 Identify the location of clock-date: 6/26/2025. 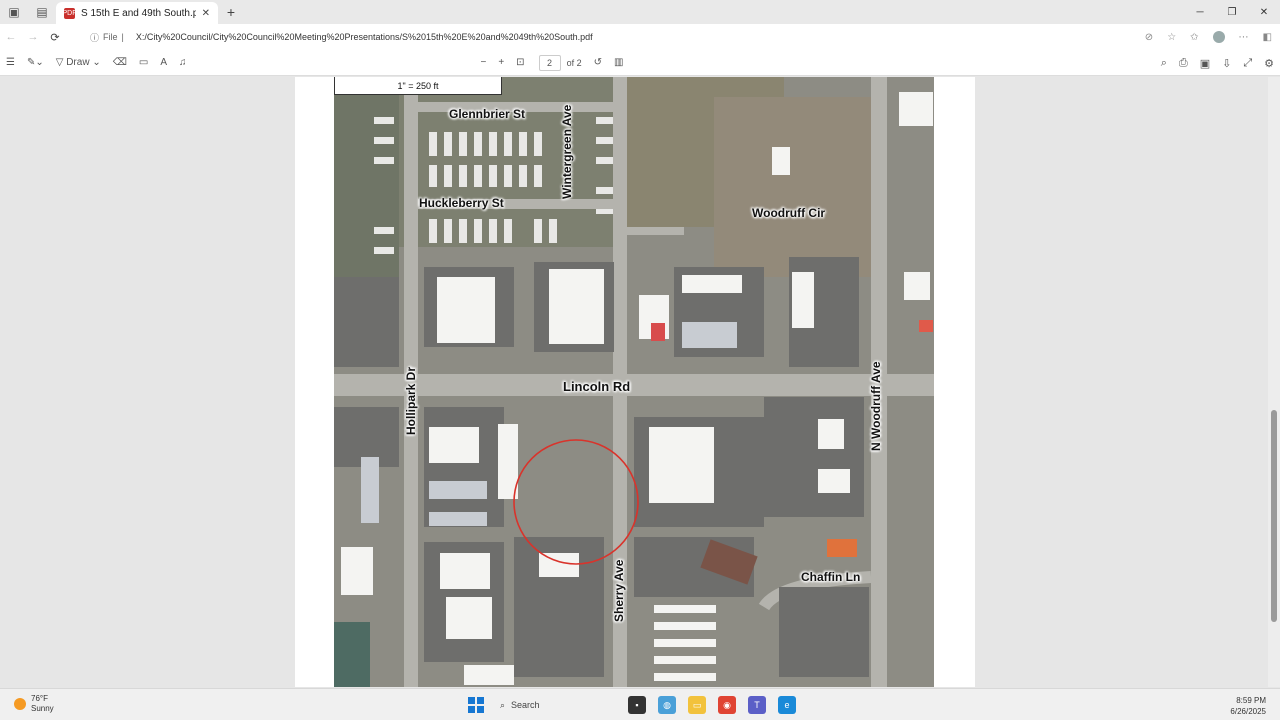
(1248, 711).